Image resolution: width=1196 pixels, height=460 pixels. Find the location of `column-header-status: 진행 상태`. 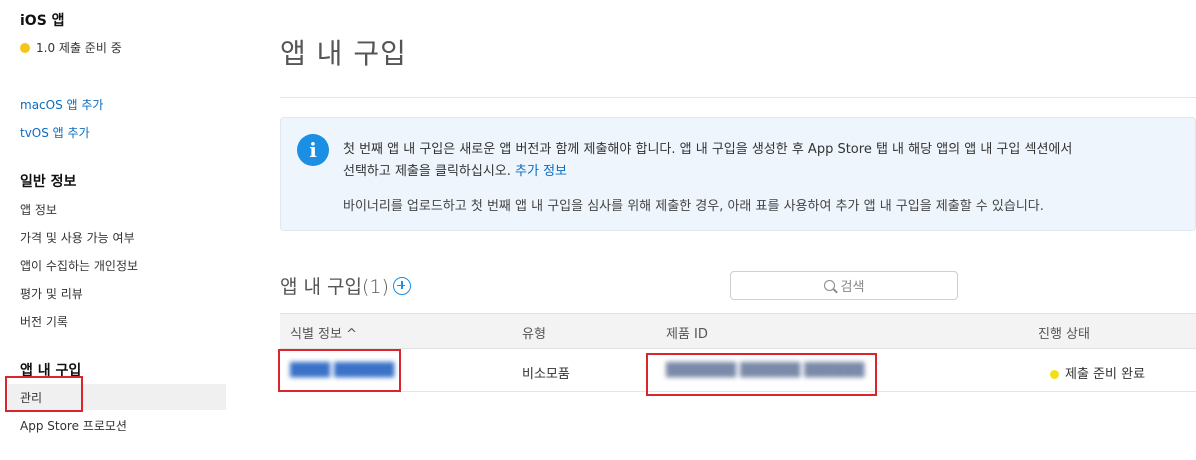

column-header-status: 진행 상태 is located at coordinates (1064, 332).